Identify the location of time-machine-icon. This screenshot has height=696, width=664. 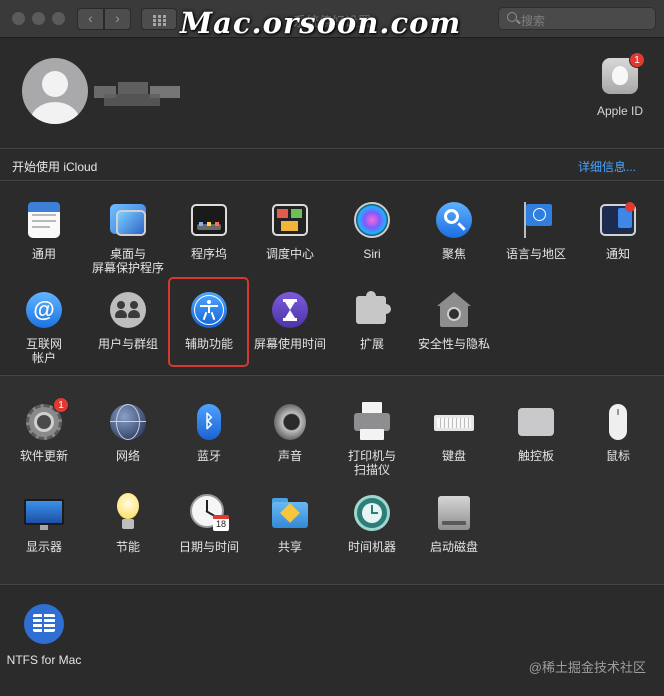
(372, 513).